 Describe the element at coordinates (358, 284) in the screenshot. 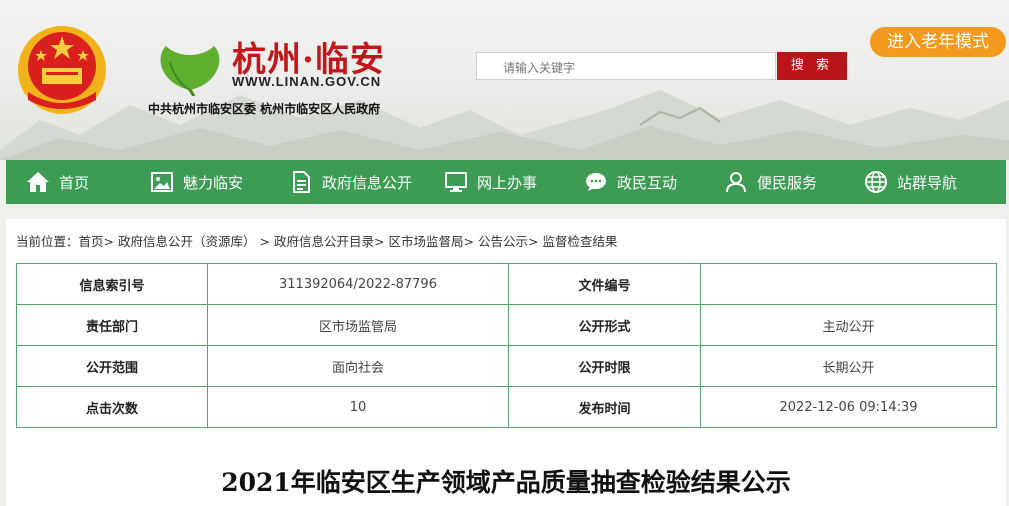

I see `info-value-index: 311392064/2022-87796` at that location.